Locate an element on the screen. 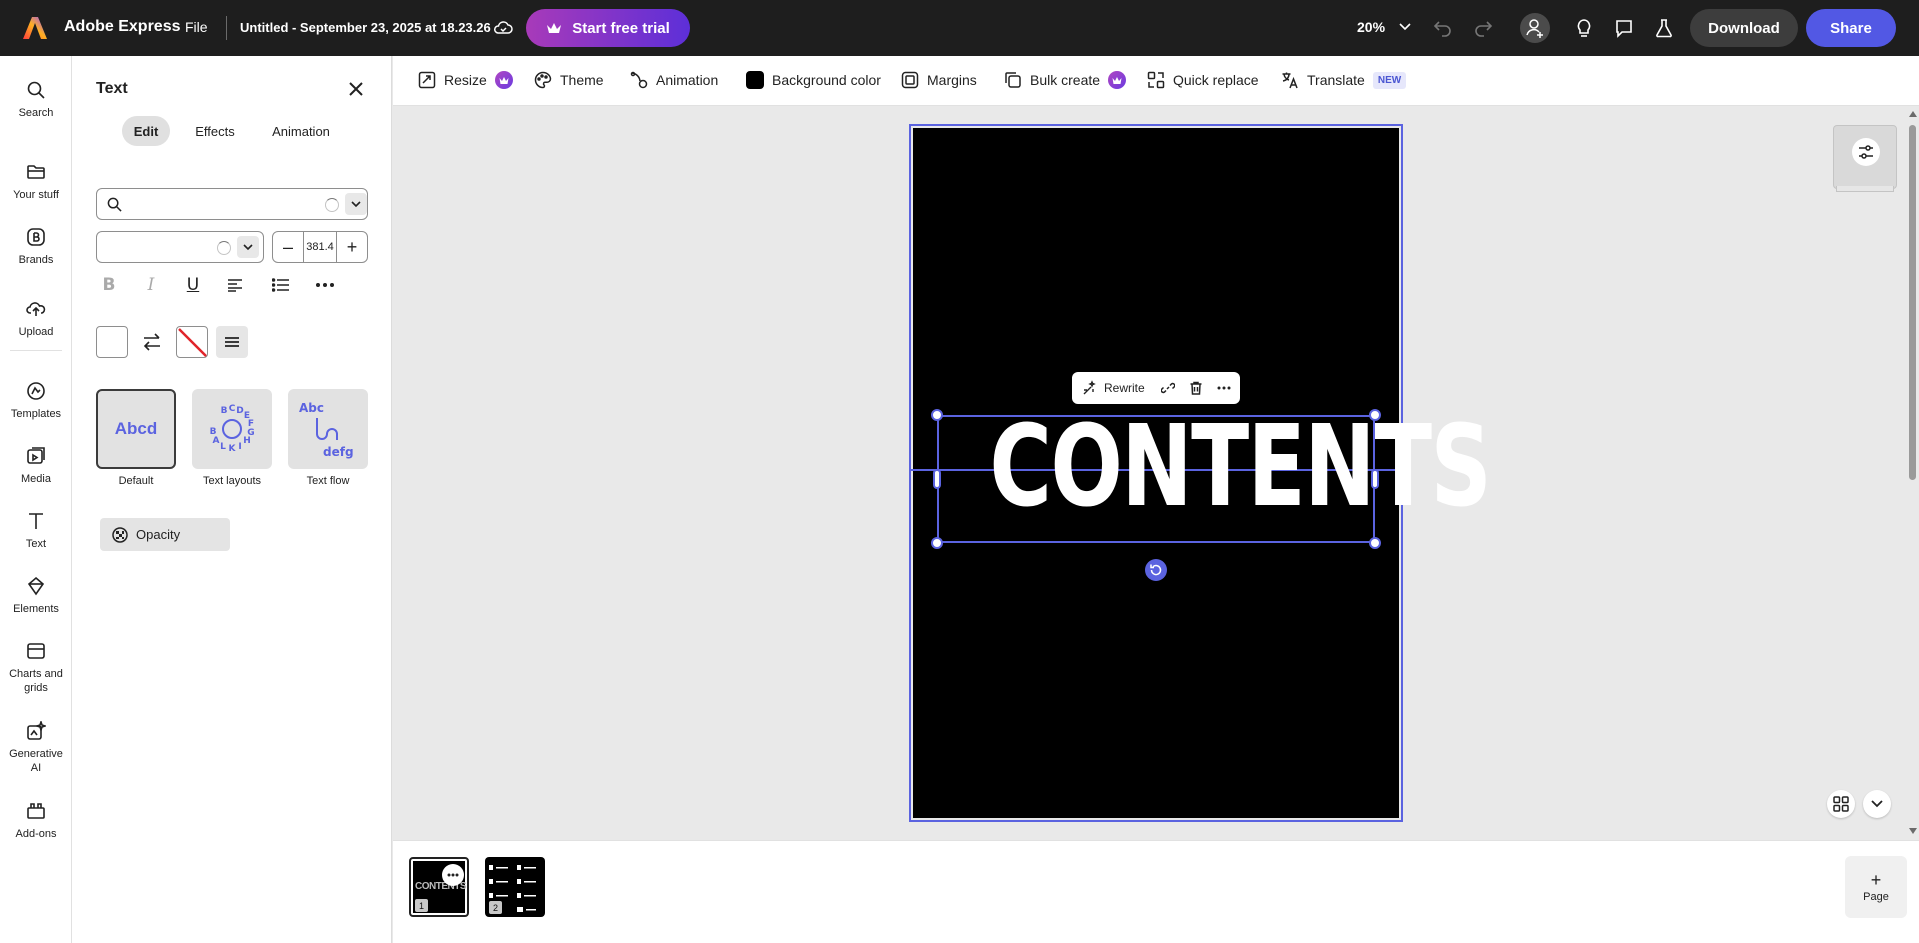 The image size is (1919, 943). svg-text: B is located at coordinates (213, 432).